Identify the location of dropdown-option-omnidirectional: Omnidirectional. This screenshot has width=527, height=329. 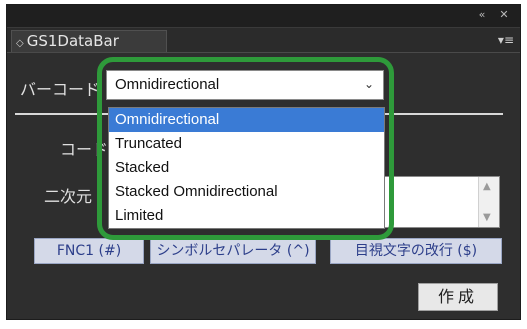
(246, 120).